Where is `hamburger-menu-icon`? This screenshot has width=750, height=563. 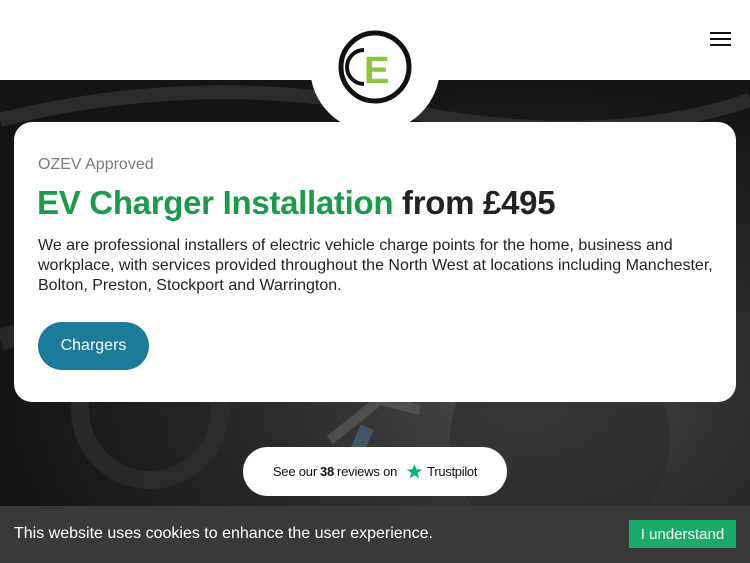
hamburger-menu-icon is located at coordinates (721, 39).